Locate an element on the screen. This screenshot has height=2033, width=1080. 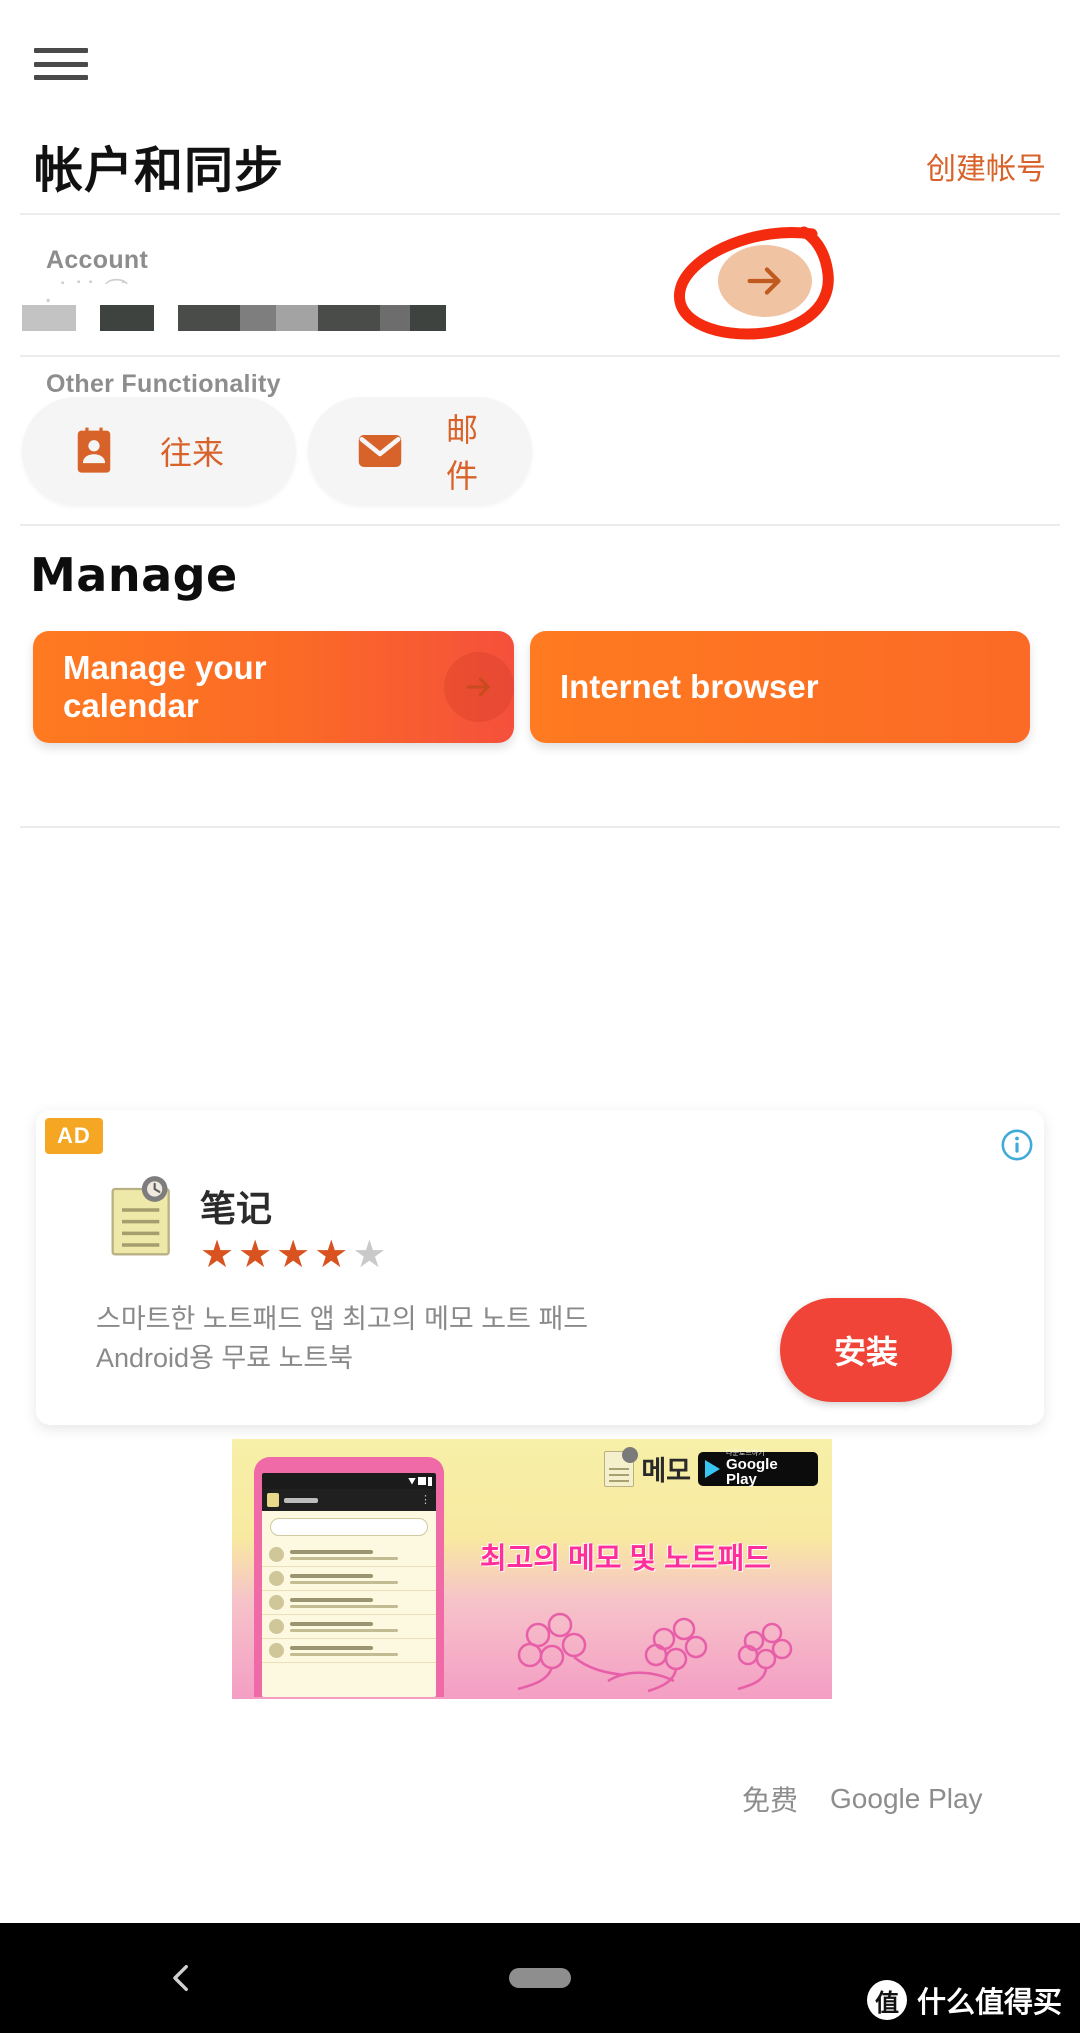
internet-browser-label: Internet browser is located at coordinates (689, 686).